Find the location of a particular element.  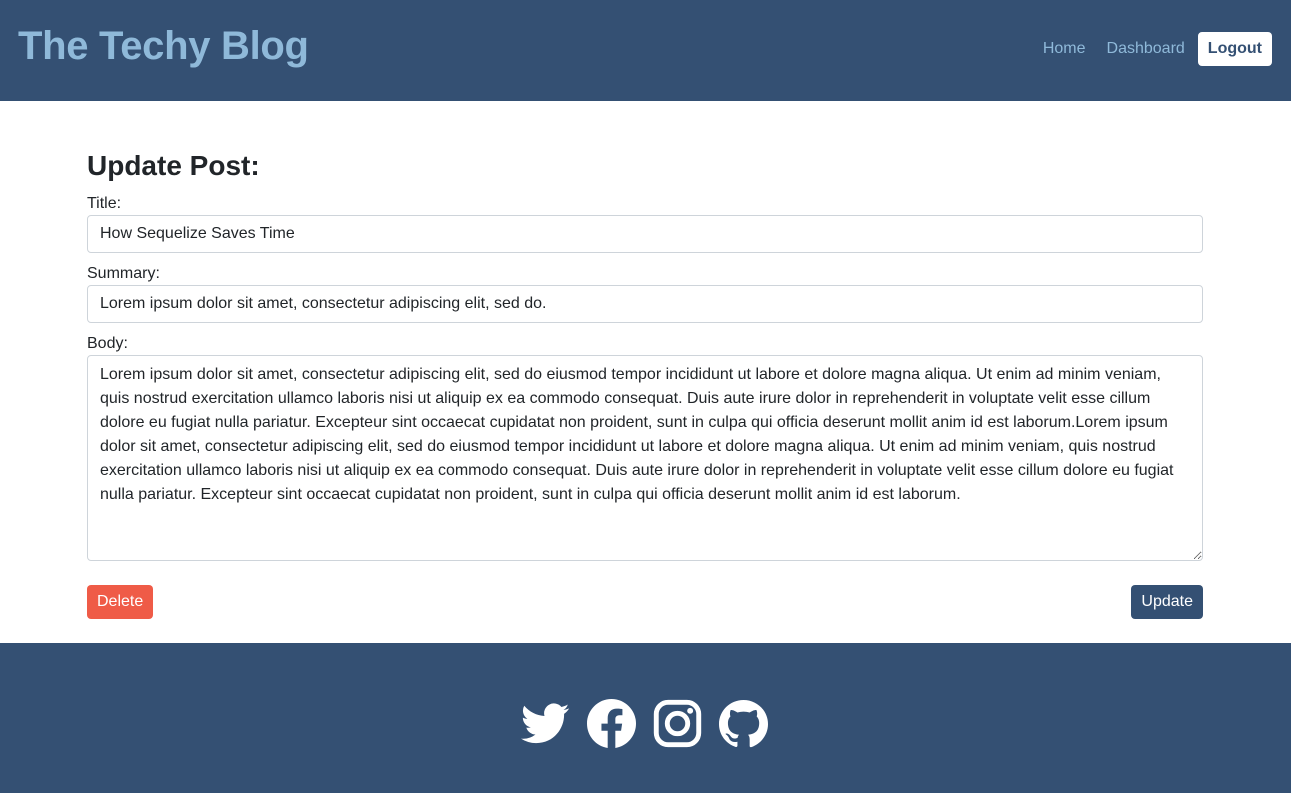

instagram-icon is located at coordinates (677, 723).